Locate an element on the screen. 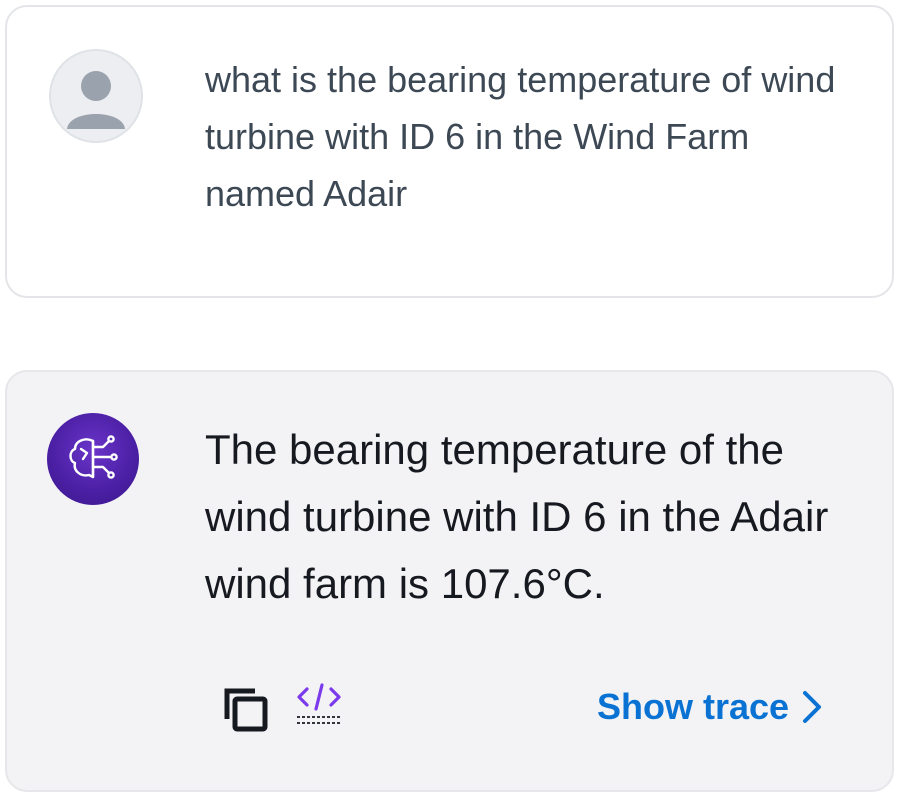  show-trace-button: Show trace is located at coordinates (711, 707).